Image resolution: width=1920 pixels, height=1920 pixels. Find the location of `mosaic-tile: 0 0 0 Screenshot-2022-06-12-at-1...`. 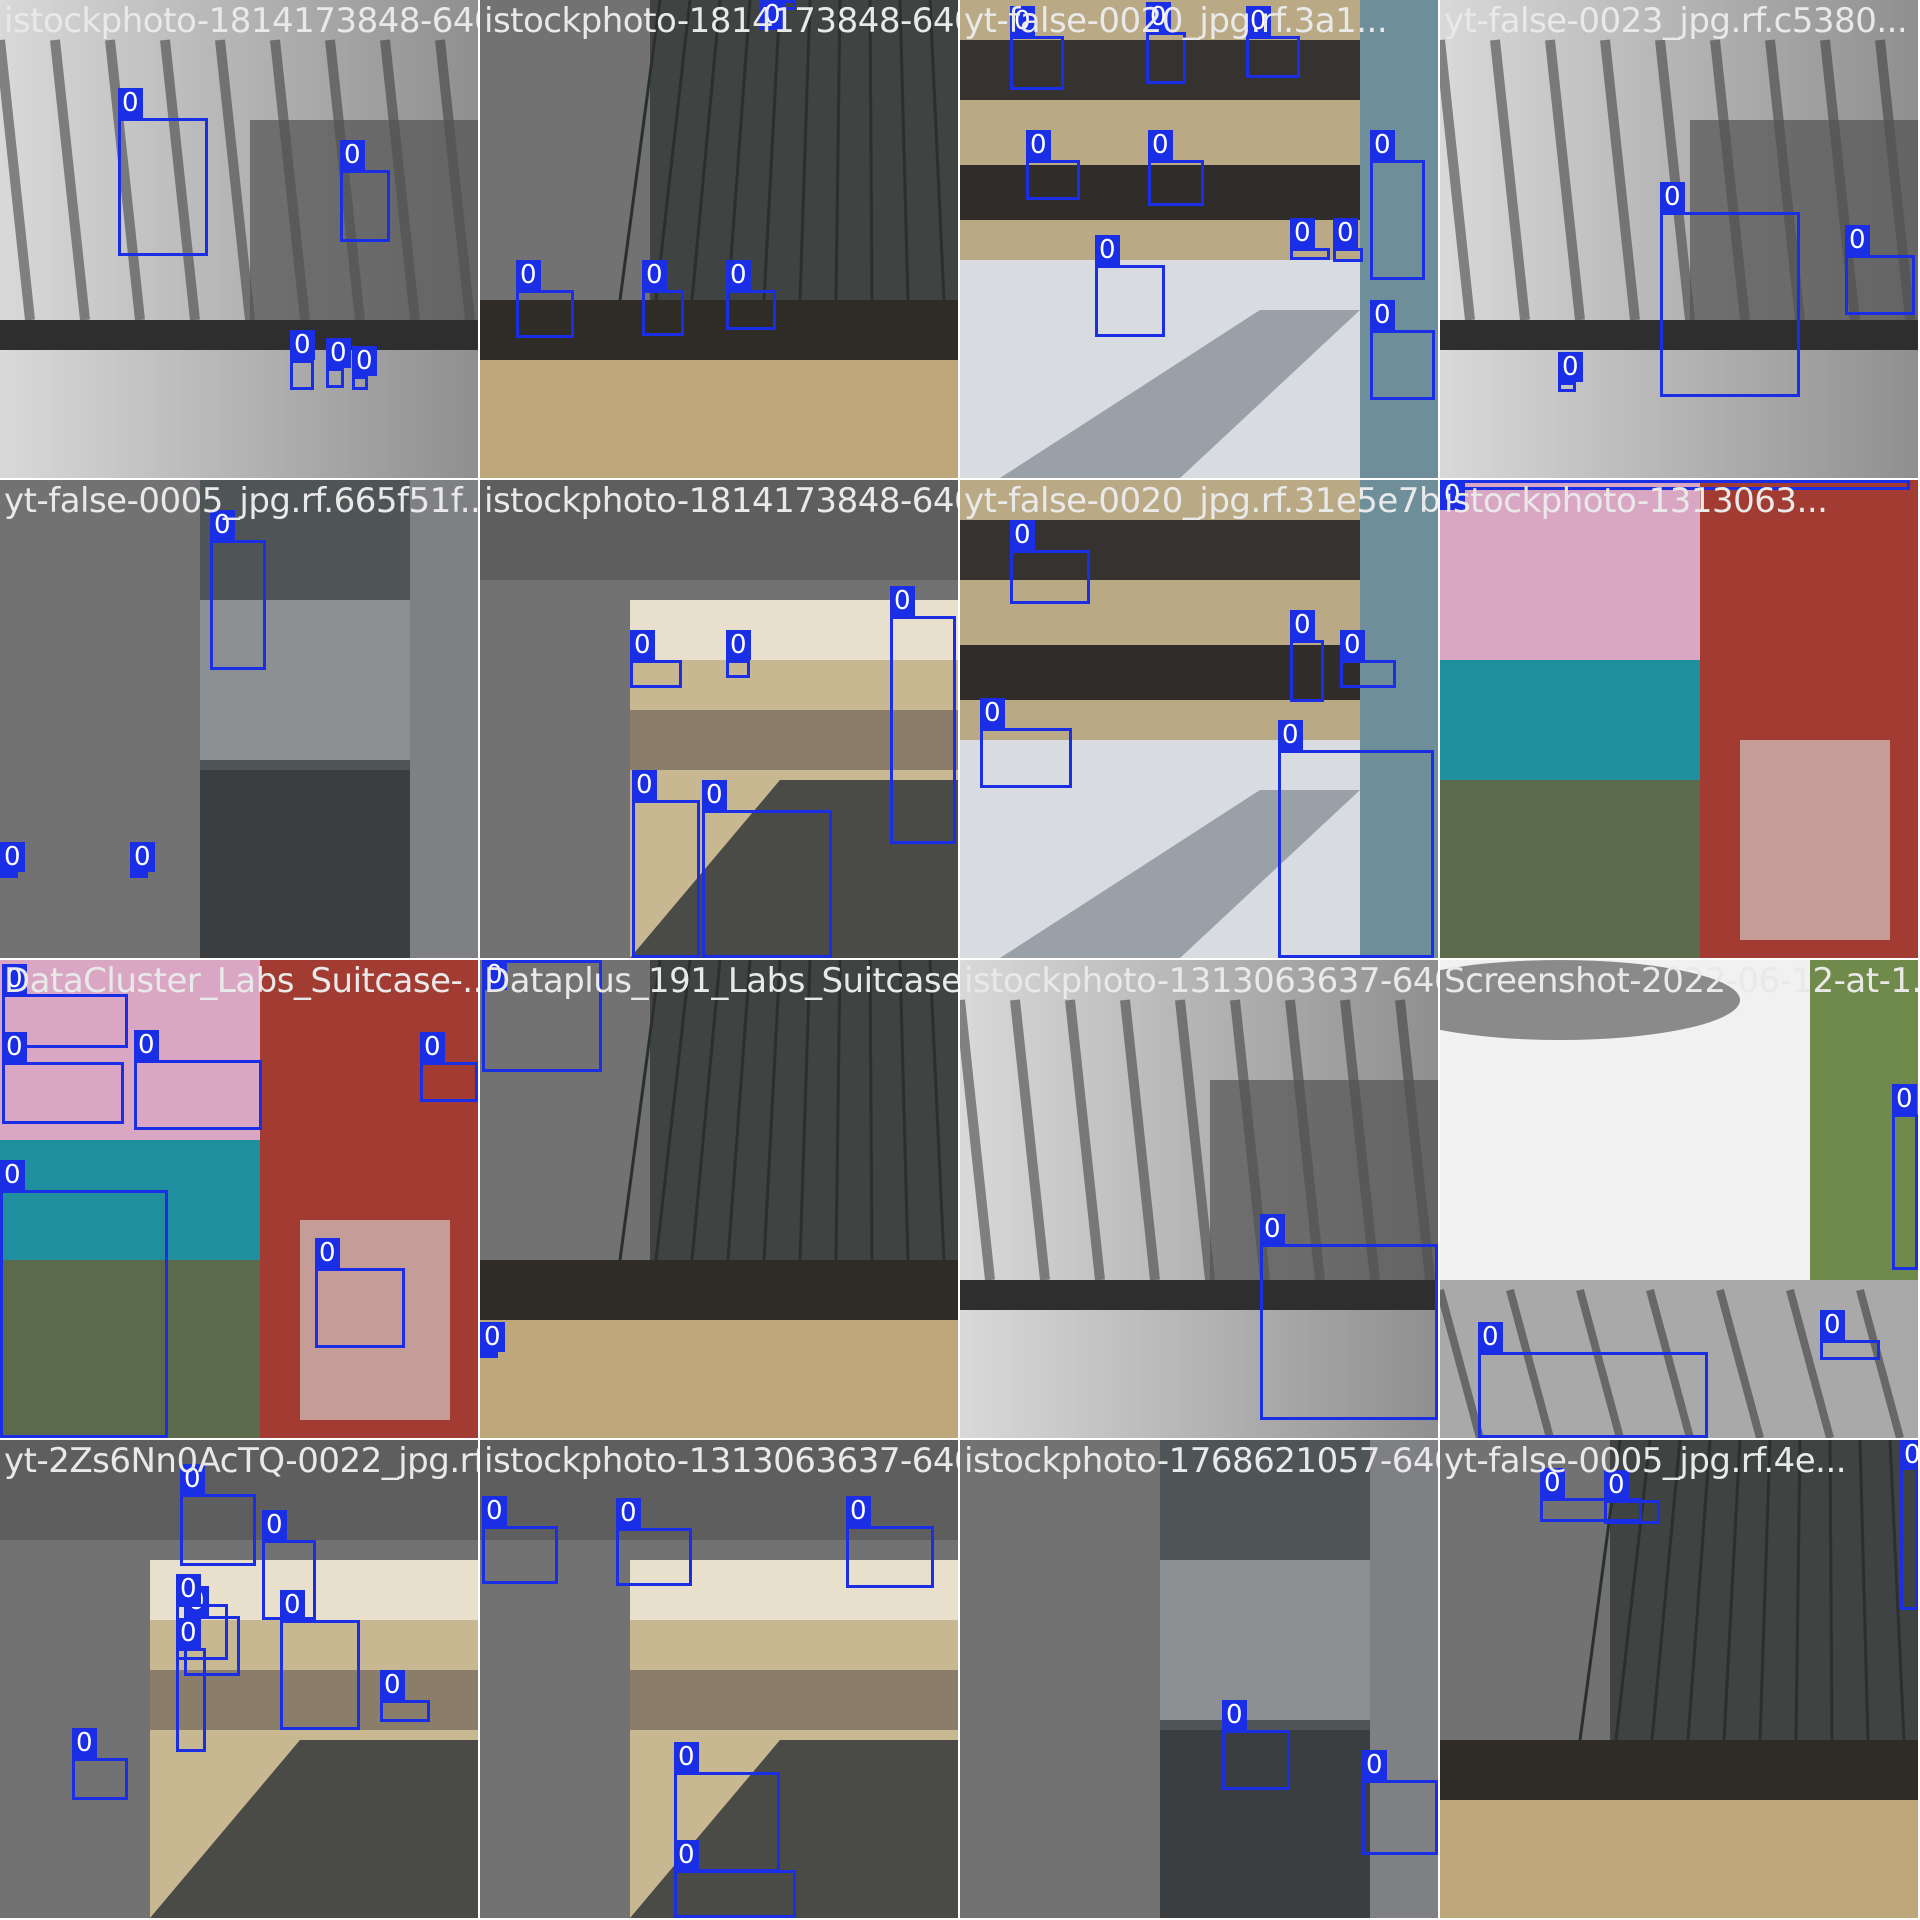

mosaic-tile: 0 0 0 Screenshot-2022-06-12-at-1... is located at coordinates (1679, 1199).